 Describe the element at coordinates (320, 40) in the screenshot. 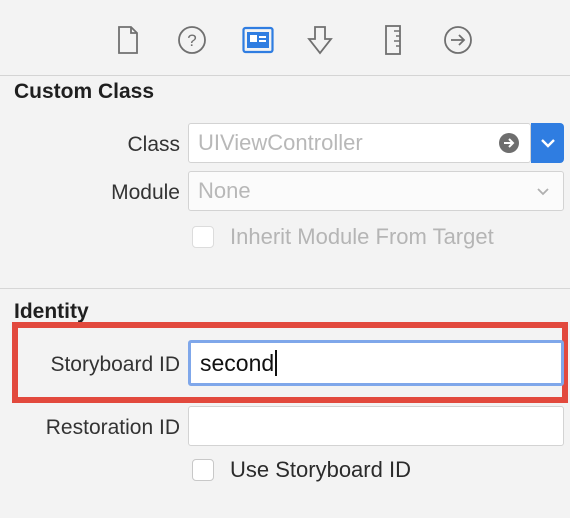

I see `attributes-icon` at that location.